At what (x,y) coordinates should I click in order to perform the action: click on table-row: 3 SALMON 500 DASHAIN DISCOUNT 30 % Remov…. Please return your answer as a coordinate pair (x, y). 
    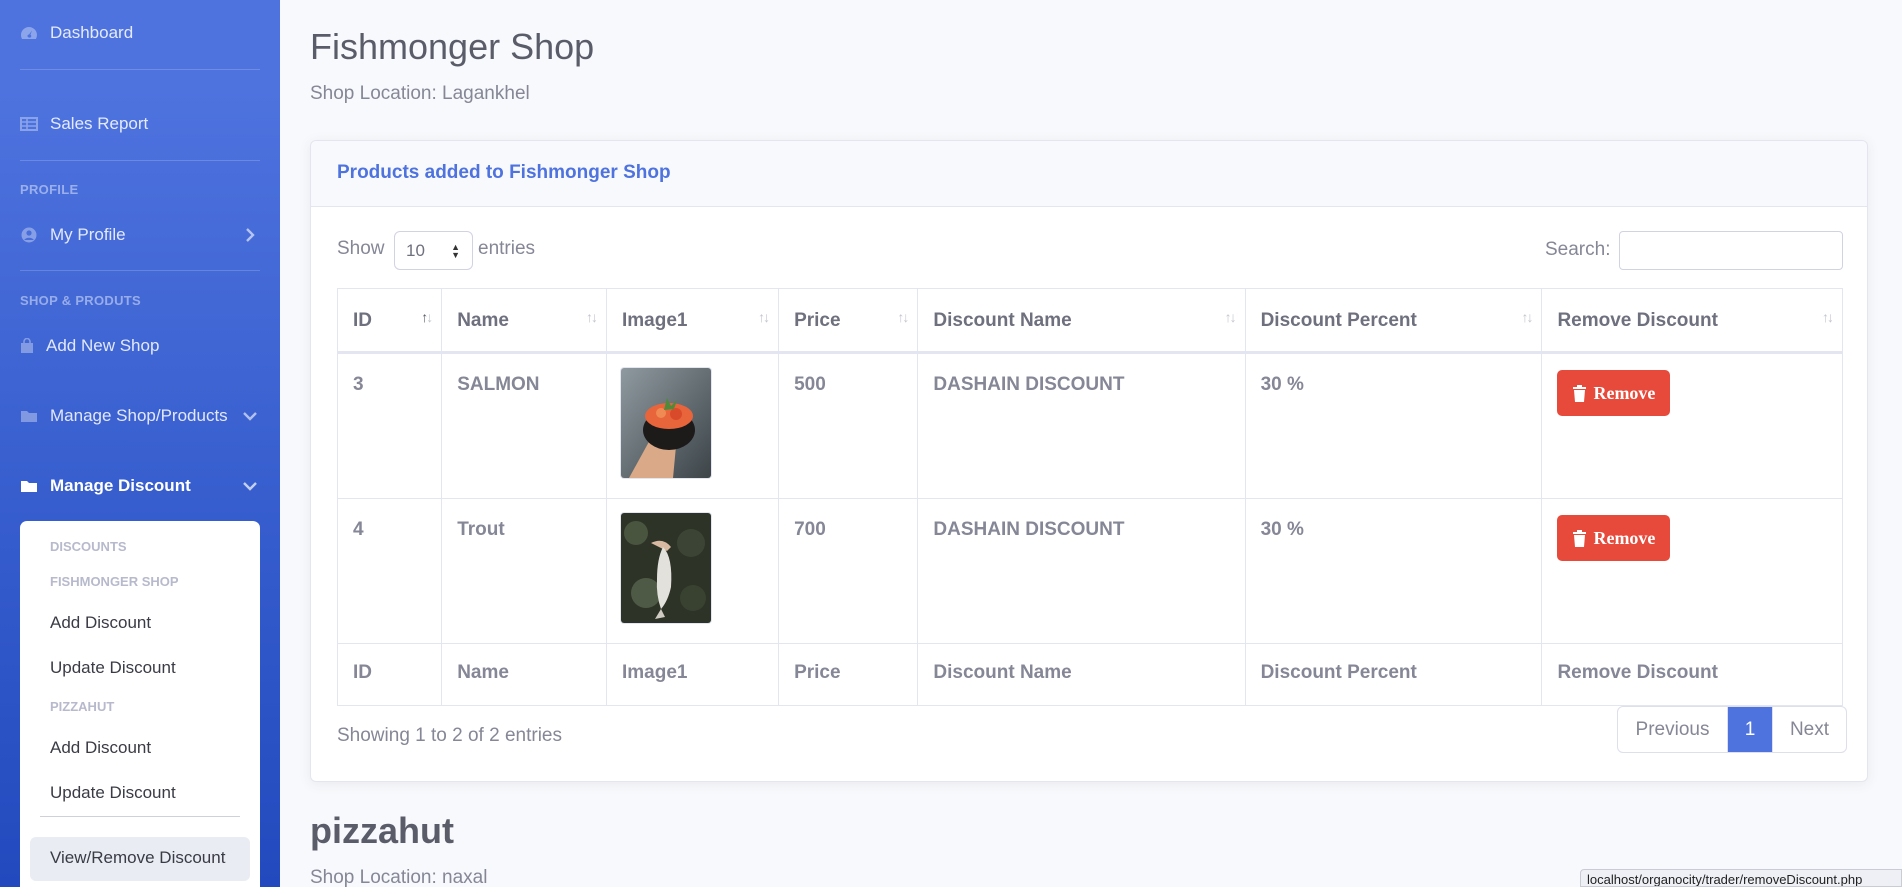
    Looking at the image, I should click on (1089, 425).